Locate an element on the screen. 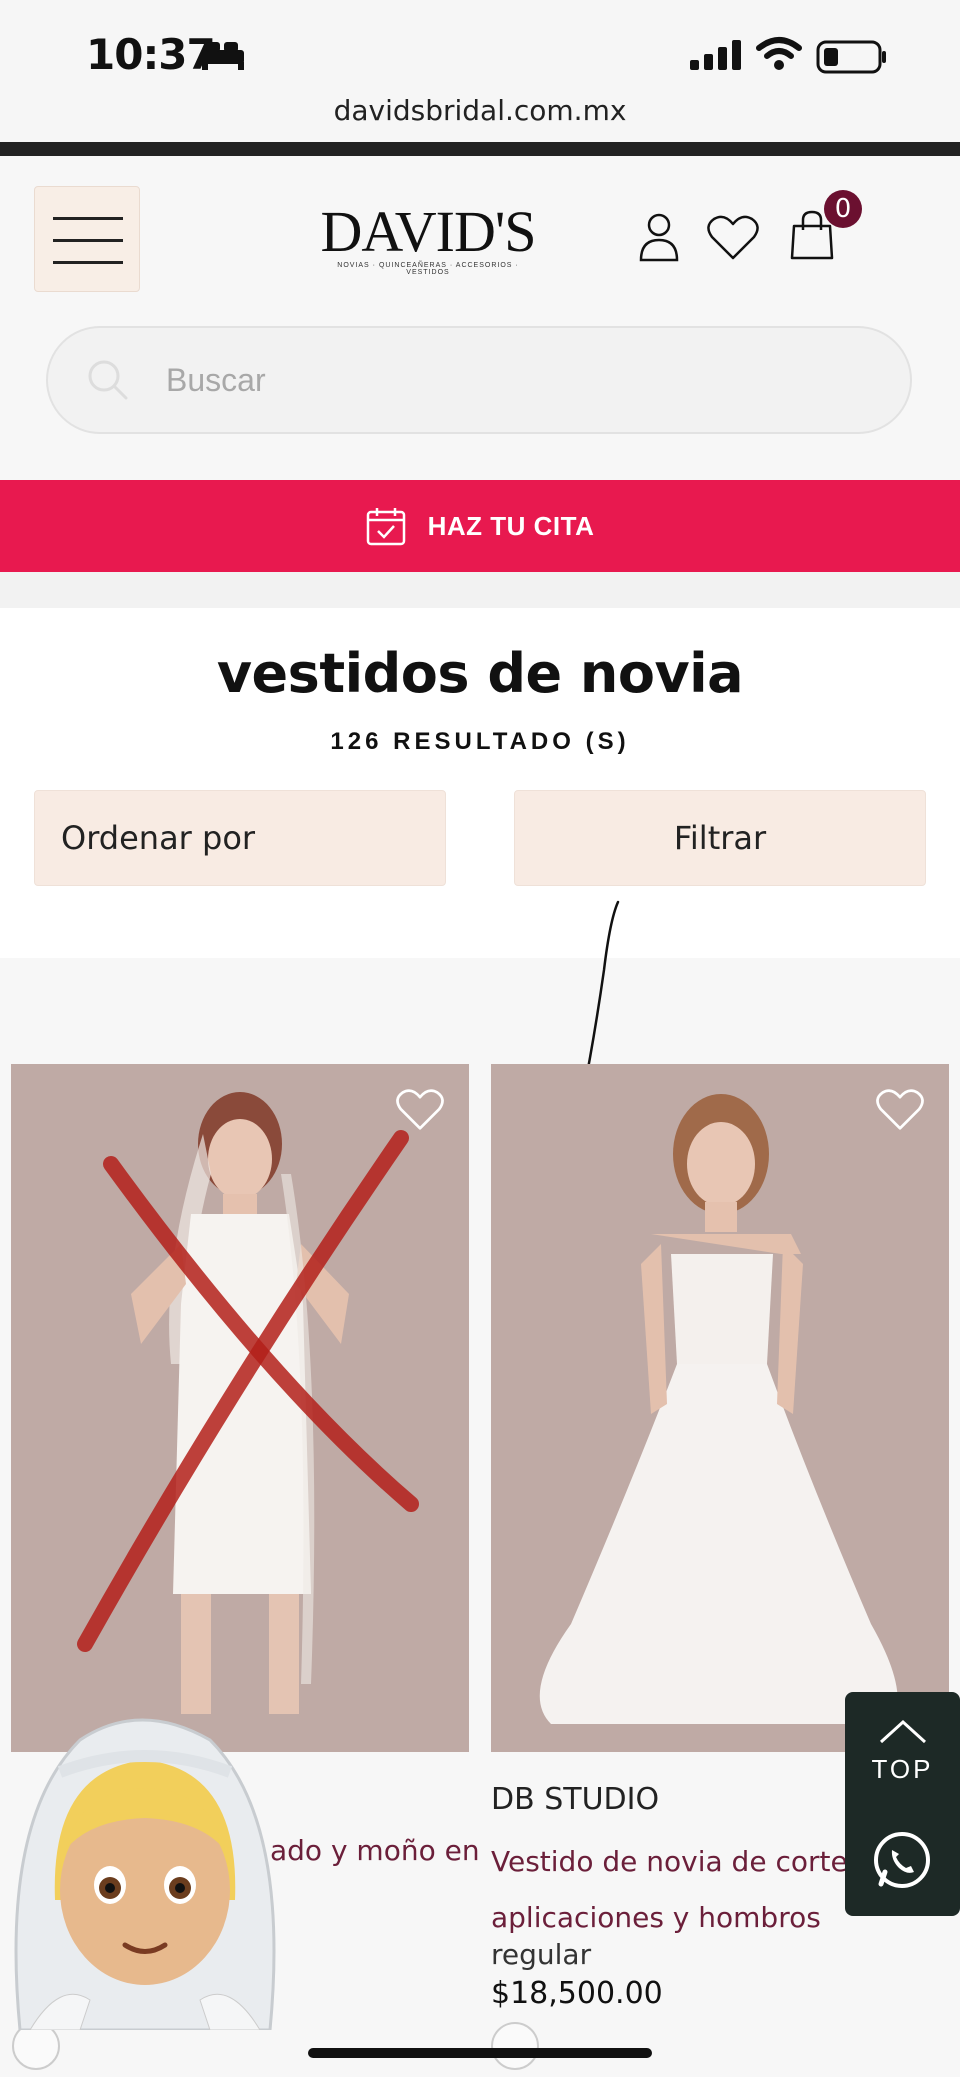 The image size is (960, 2077). calendar-check-icon is located at coordinates (385, 527).